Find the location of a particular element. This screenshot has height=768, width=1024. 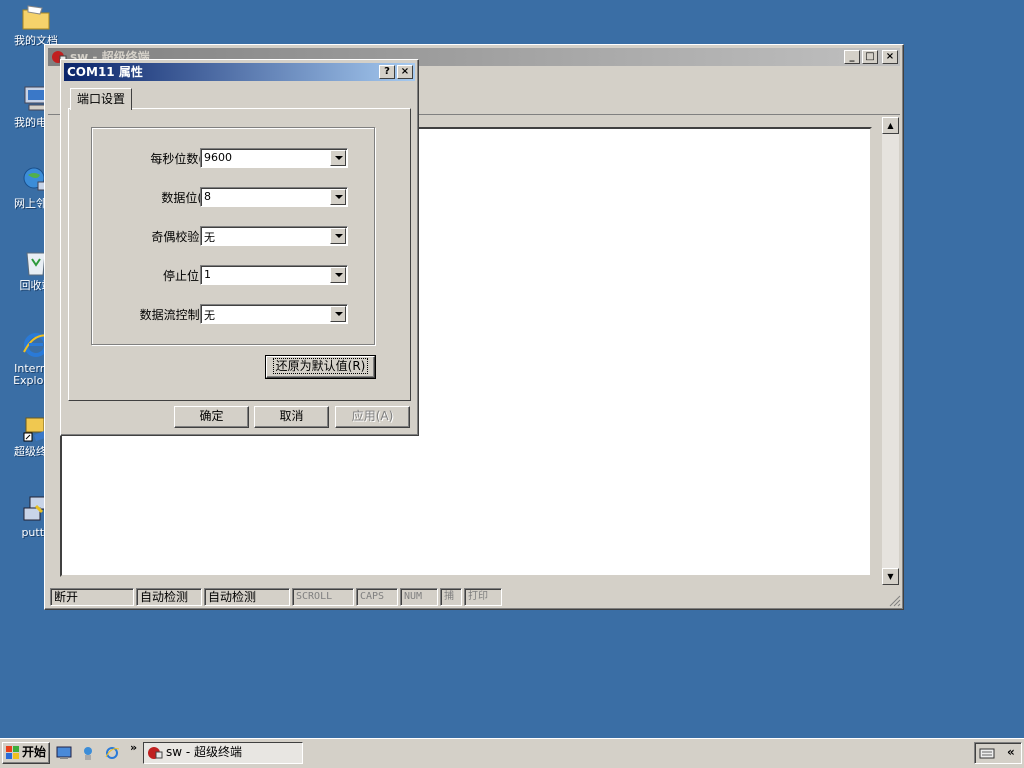

quick-launch-chevron-icon: » is located at coordinates (133, 747).